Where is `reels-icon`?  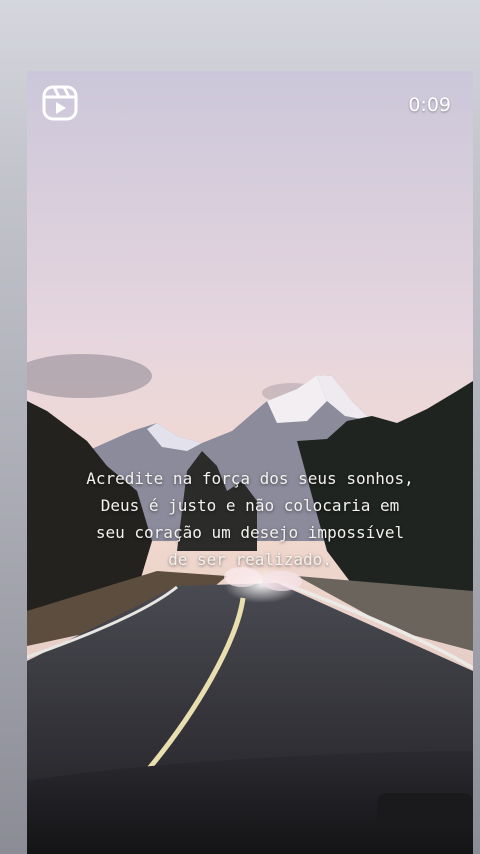
reels-icon is located at coordinates (60, 103).